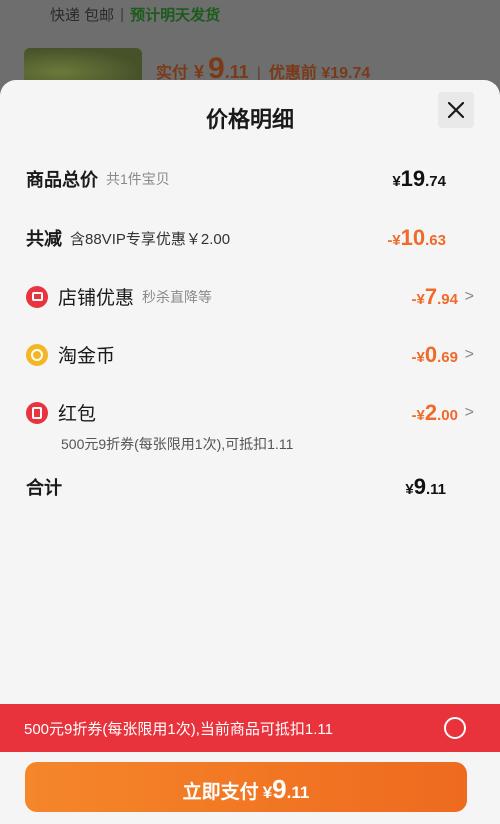  I want to click on total-int: 19, so click(413, 178).